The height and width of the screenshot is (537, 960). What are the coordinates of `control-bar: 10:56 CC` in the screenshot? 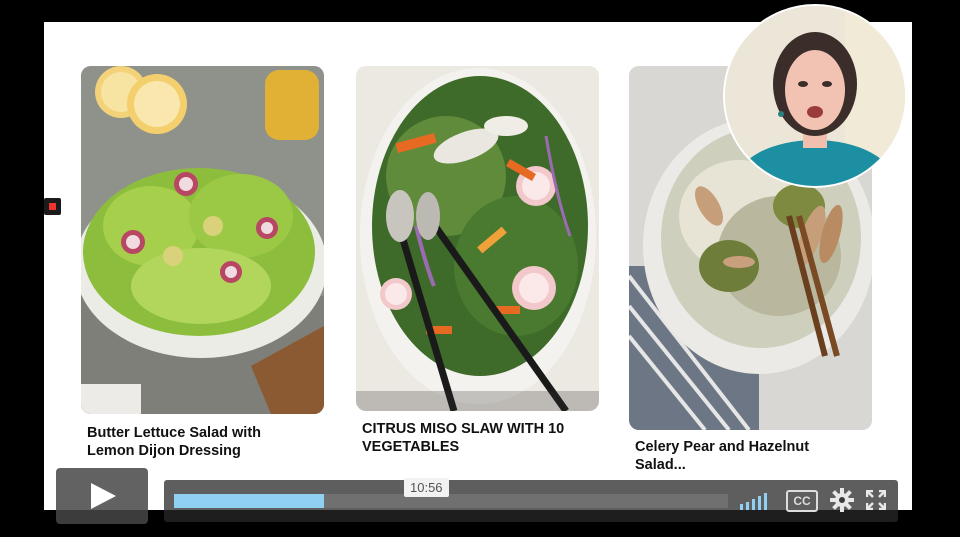 It's located at (531, 500).